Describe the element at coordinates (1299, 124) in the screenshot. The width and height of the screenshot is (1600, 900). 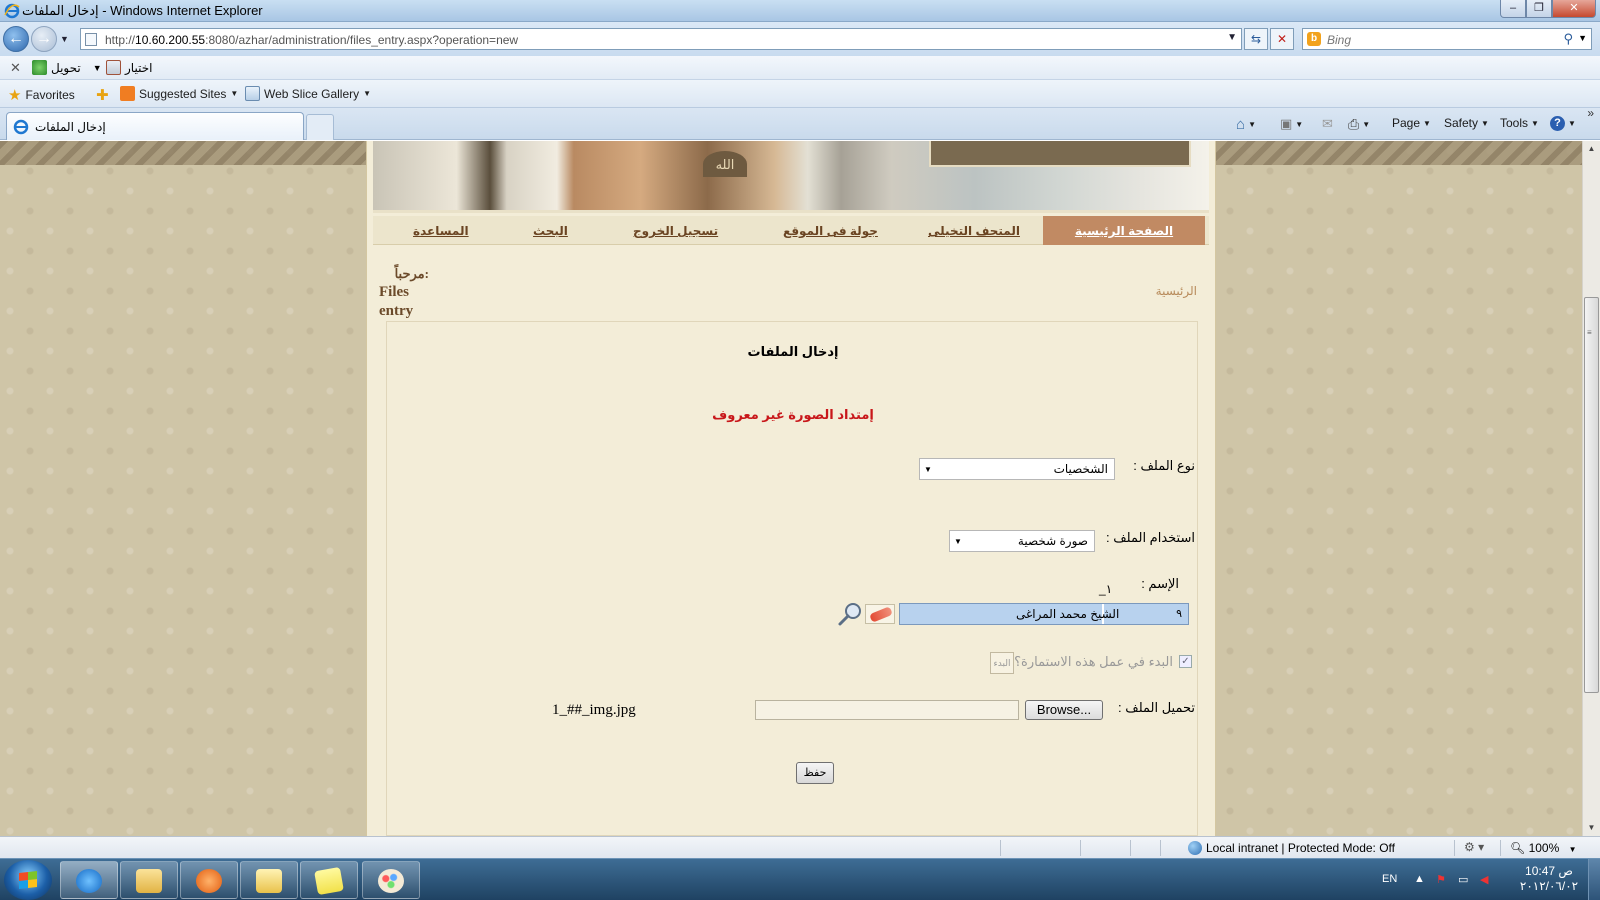
I see `feeds-dropdown-icon: ▼` at that location.